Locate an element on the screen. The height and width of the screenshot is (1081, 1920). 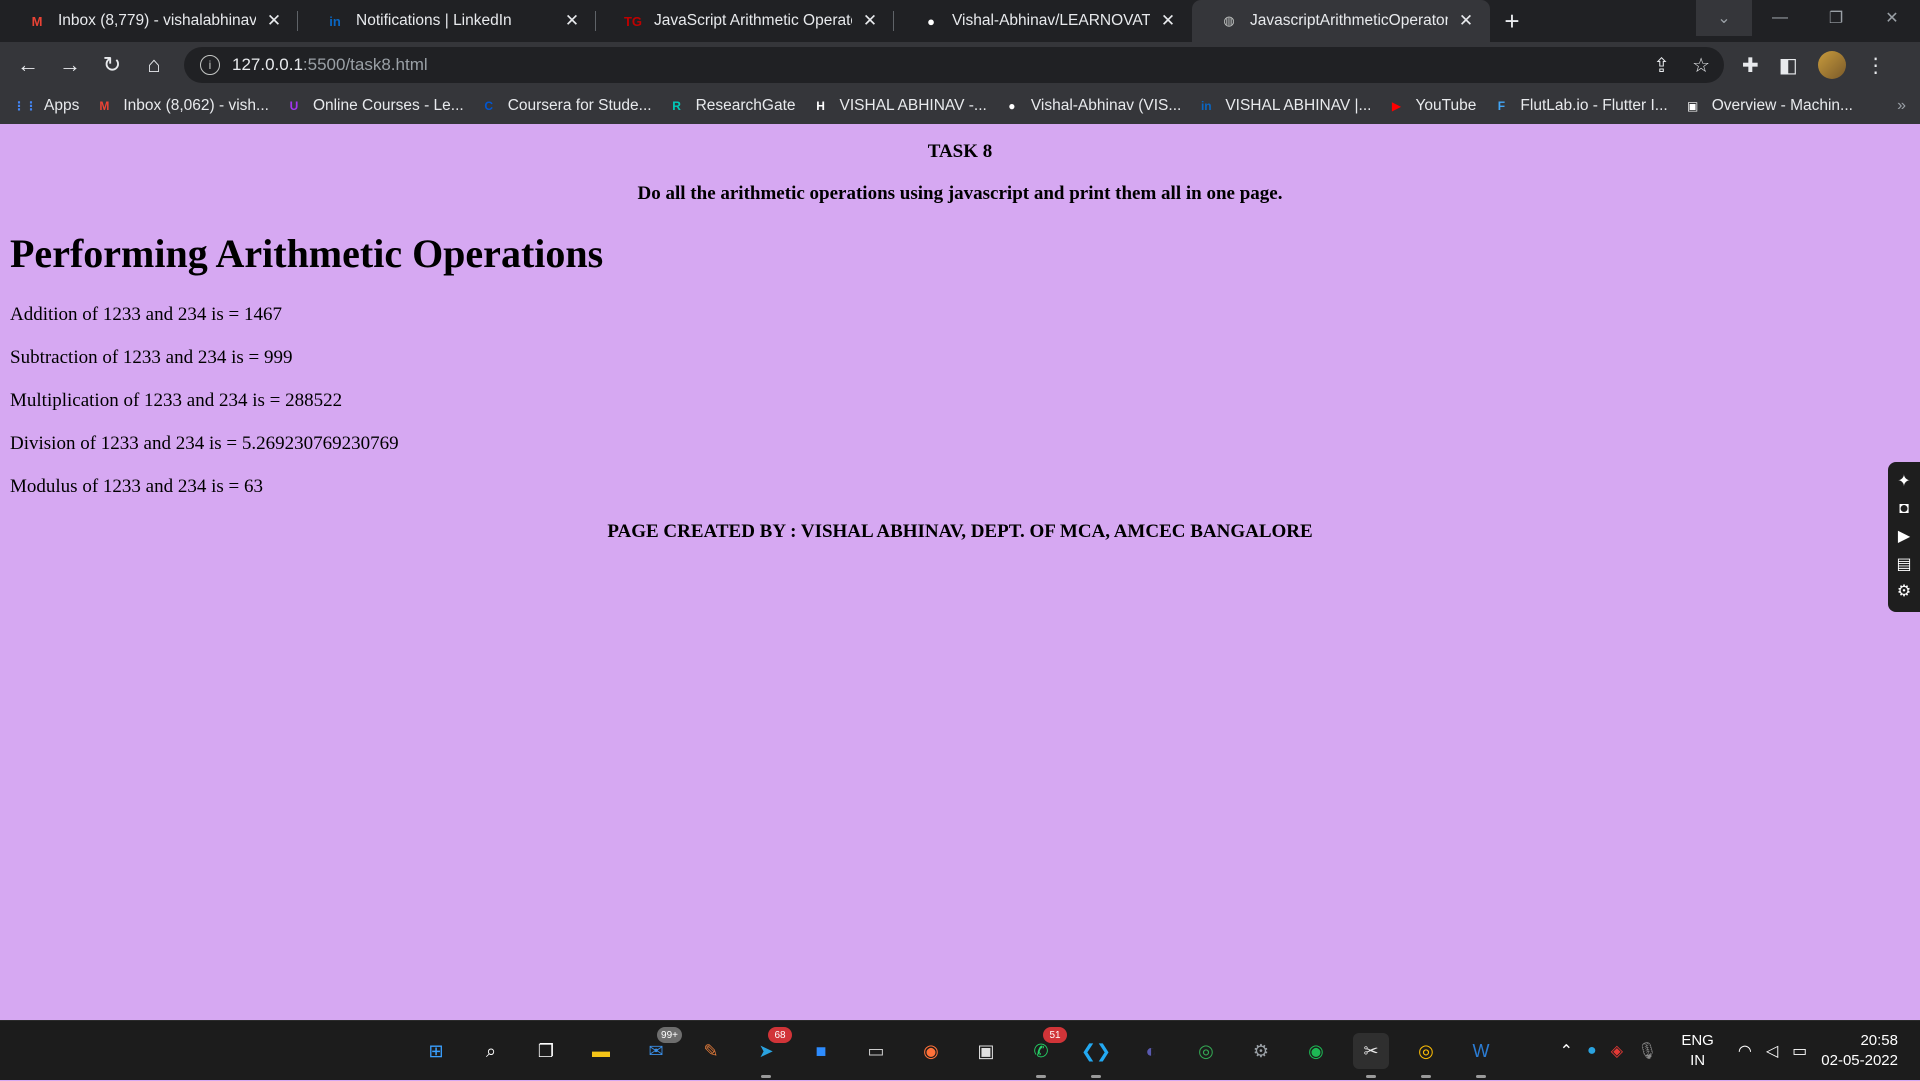
github-icon: ● is located at coordinates (931, 21).